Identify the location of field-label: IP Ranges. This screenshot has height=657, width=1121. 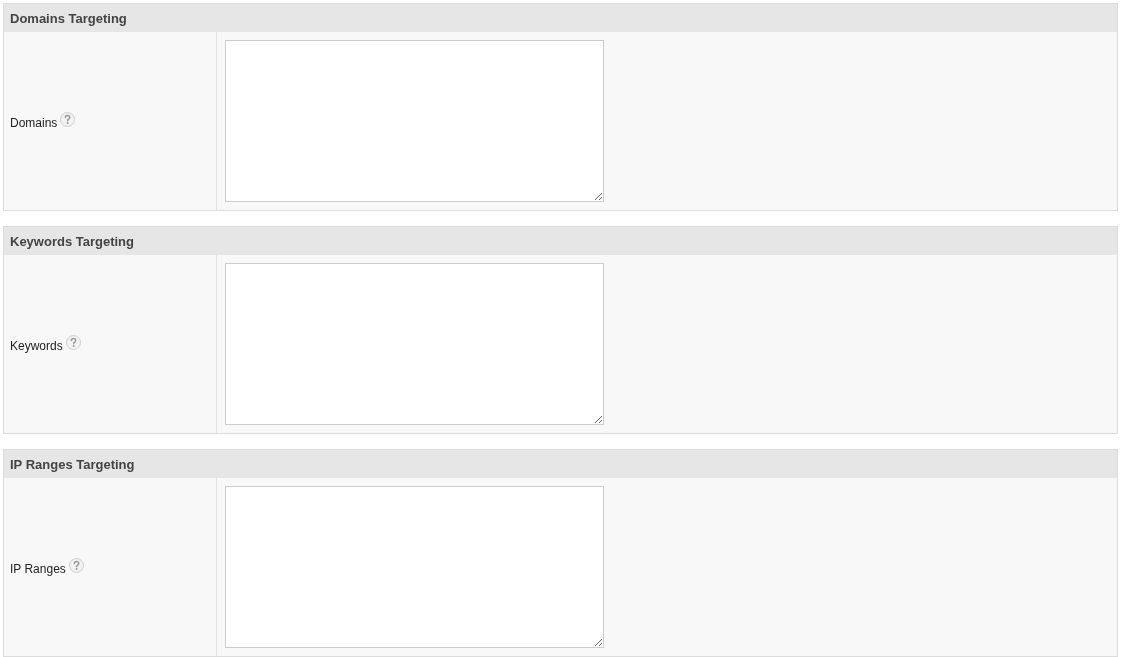
(38, 569).